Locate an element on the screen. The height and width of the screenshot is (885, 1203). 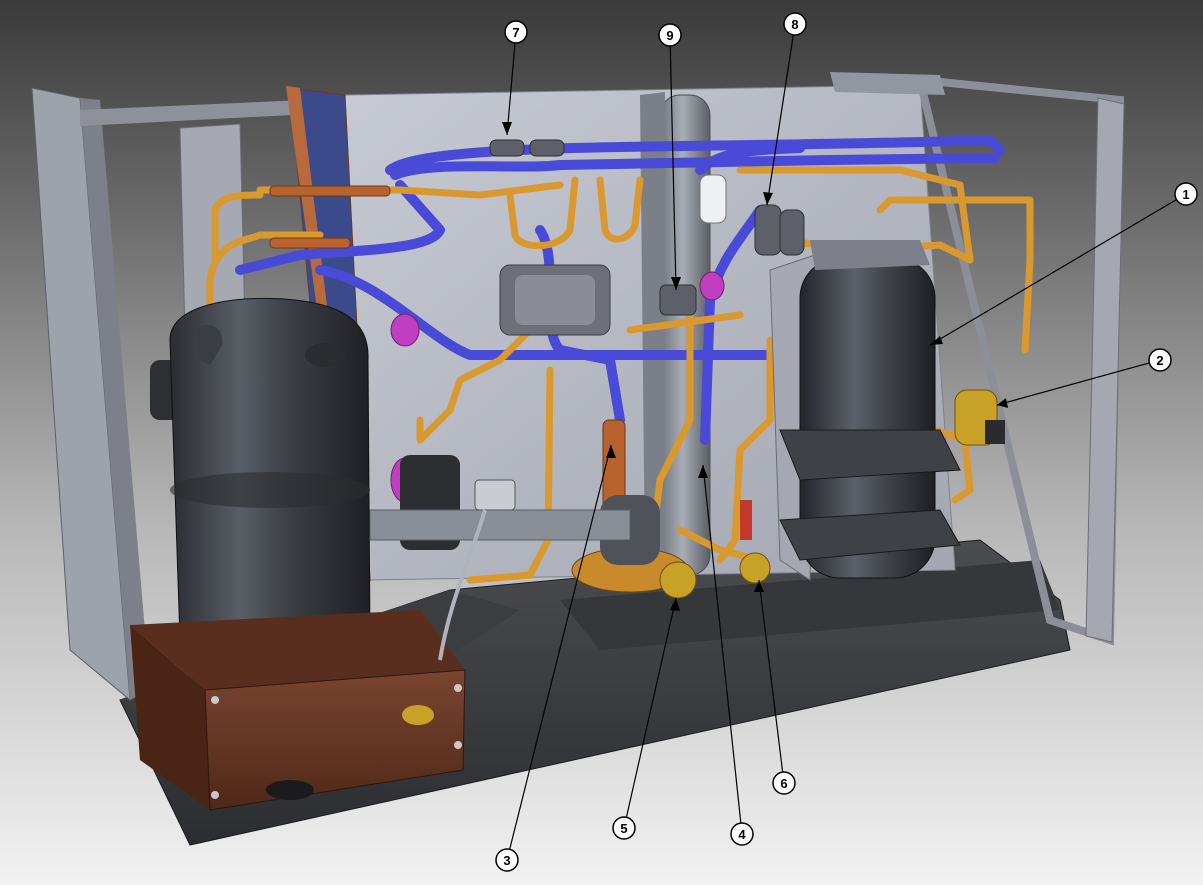
callout-5-label: 5 is located at coordinates (623, 828).